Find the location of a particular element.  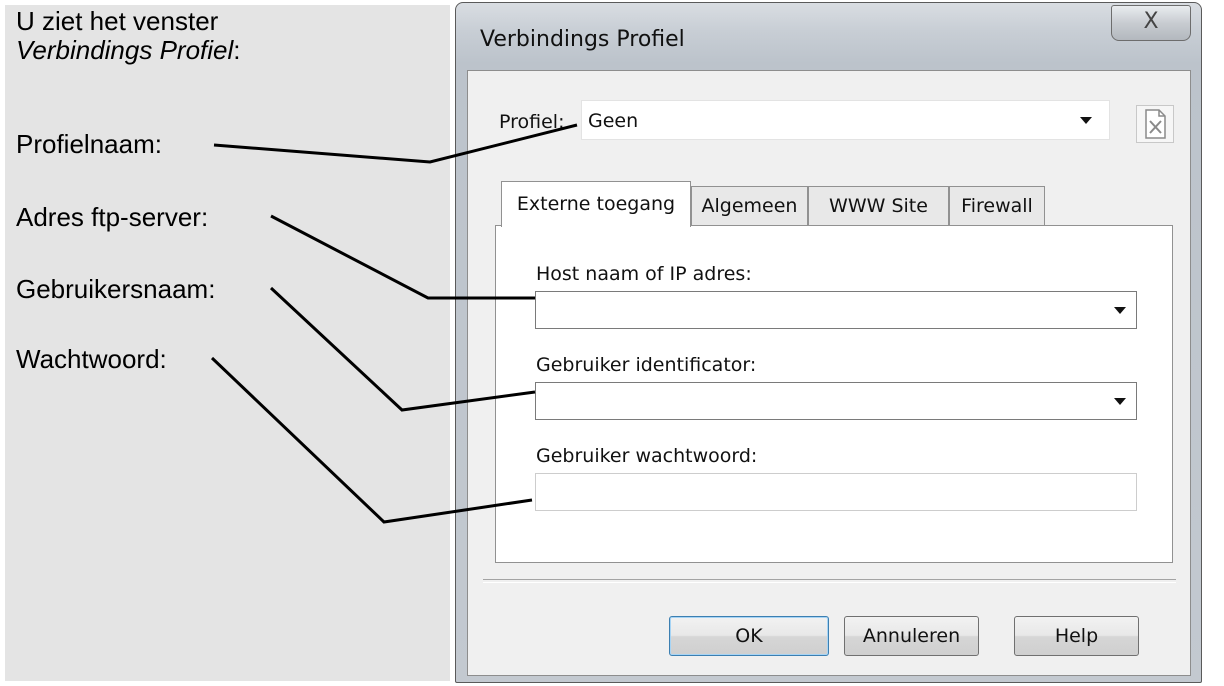

tab-www-site: WWW Site is located at coordinates (878, 206).